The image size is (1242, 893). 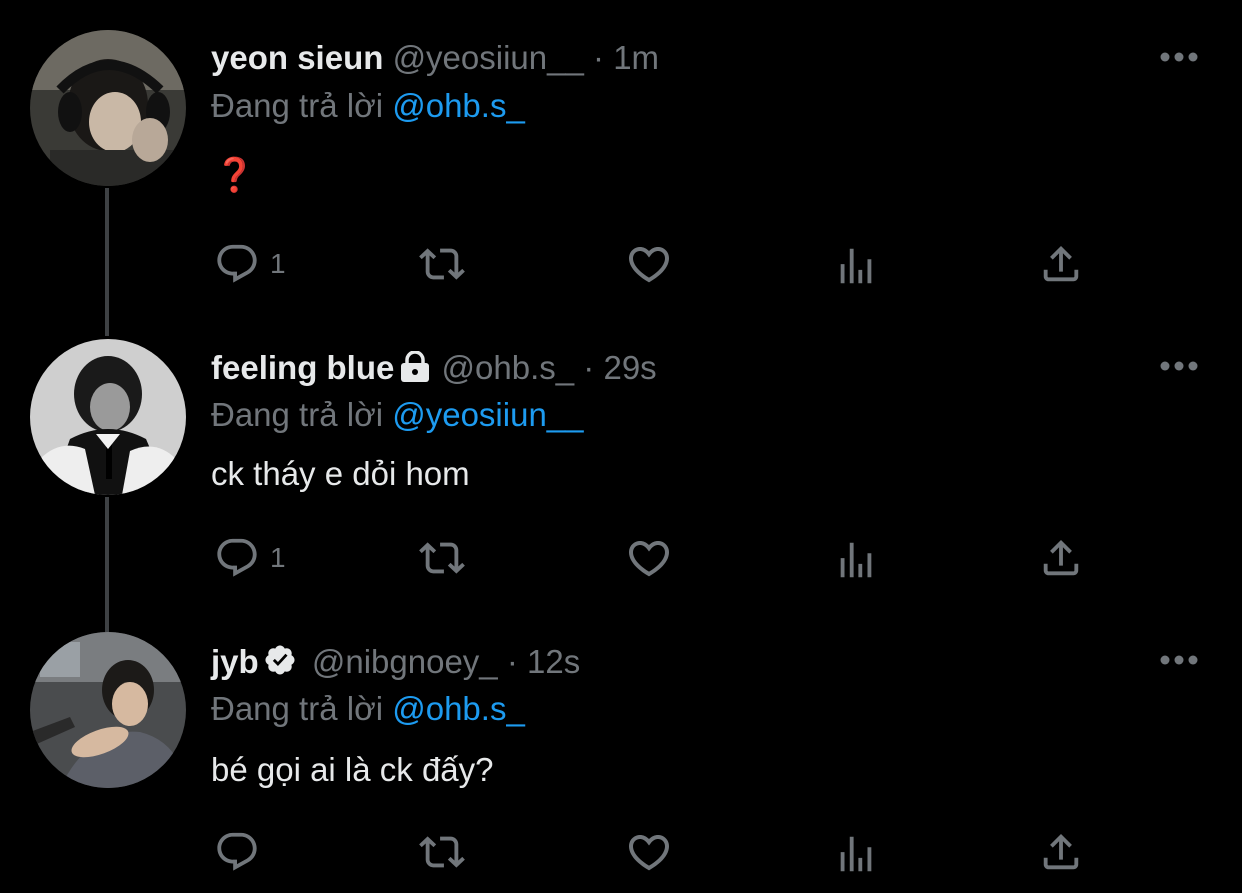 What do you see at coordinates (405, 661) in the screenshot?
I see `user-handle: @nibgnoey_` at bounding box center [405, 661].